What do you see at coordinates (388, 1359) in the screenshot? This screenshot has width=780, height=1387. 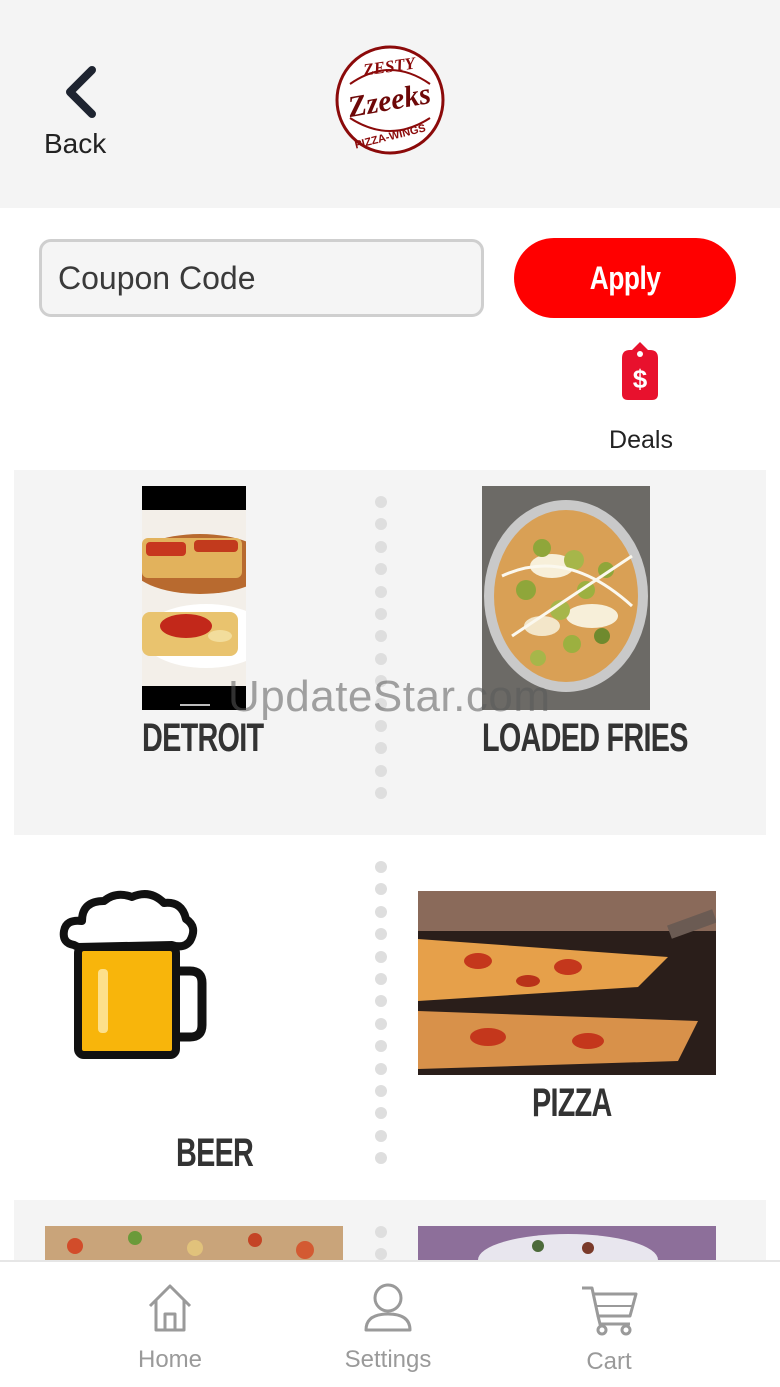 I see `nav-settings-label: Settings` at bounding box center [388, 1359].